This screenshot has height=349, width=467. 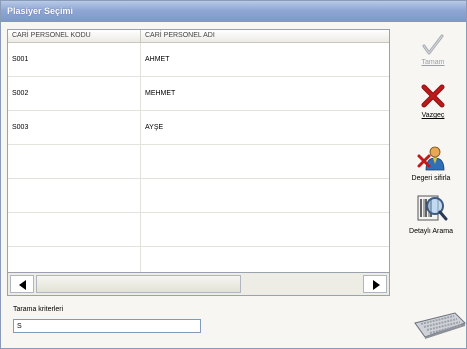 I want to click on reset-value-label: Degeri sifirla, so click(x=431, y=178).